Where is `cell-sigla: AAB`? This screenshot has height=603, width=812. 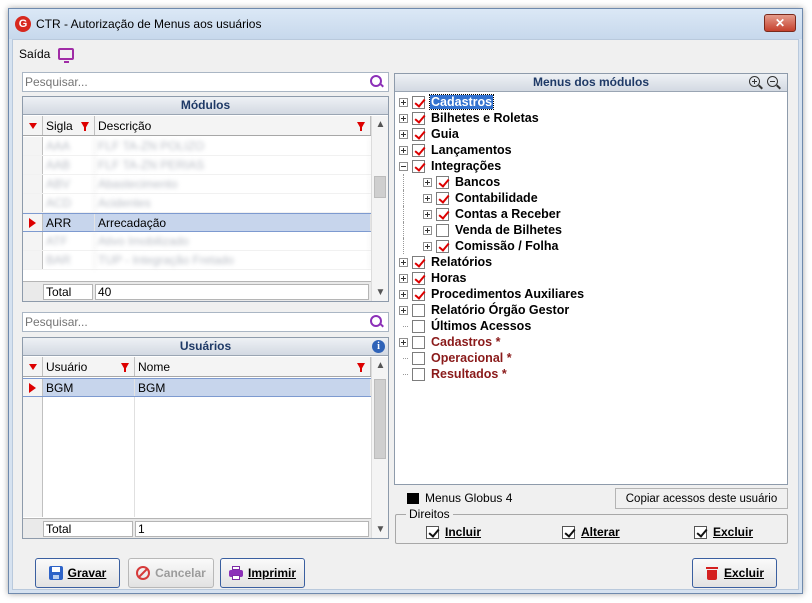
cell-sigla: AAB is located at coordinates (69, 165).